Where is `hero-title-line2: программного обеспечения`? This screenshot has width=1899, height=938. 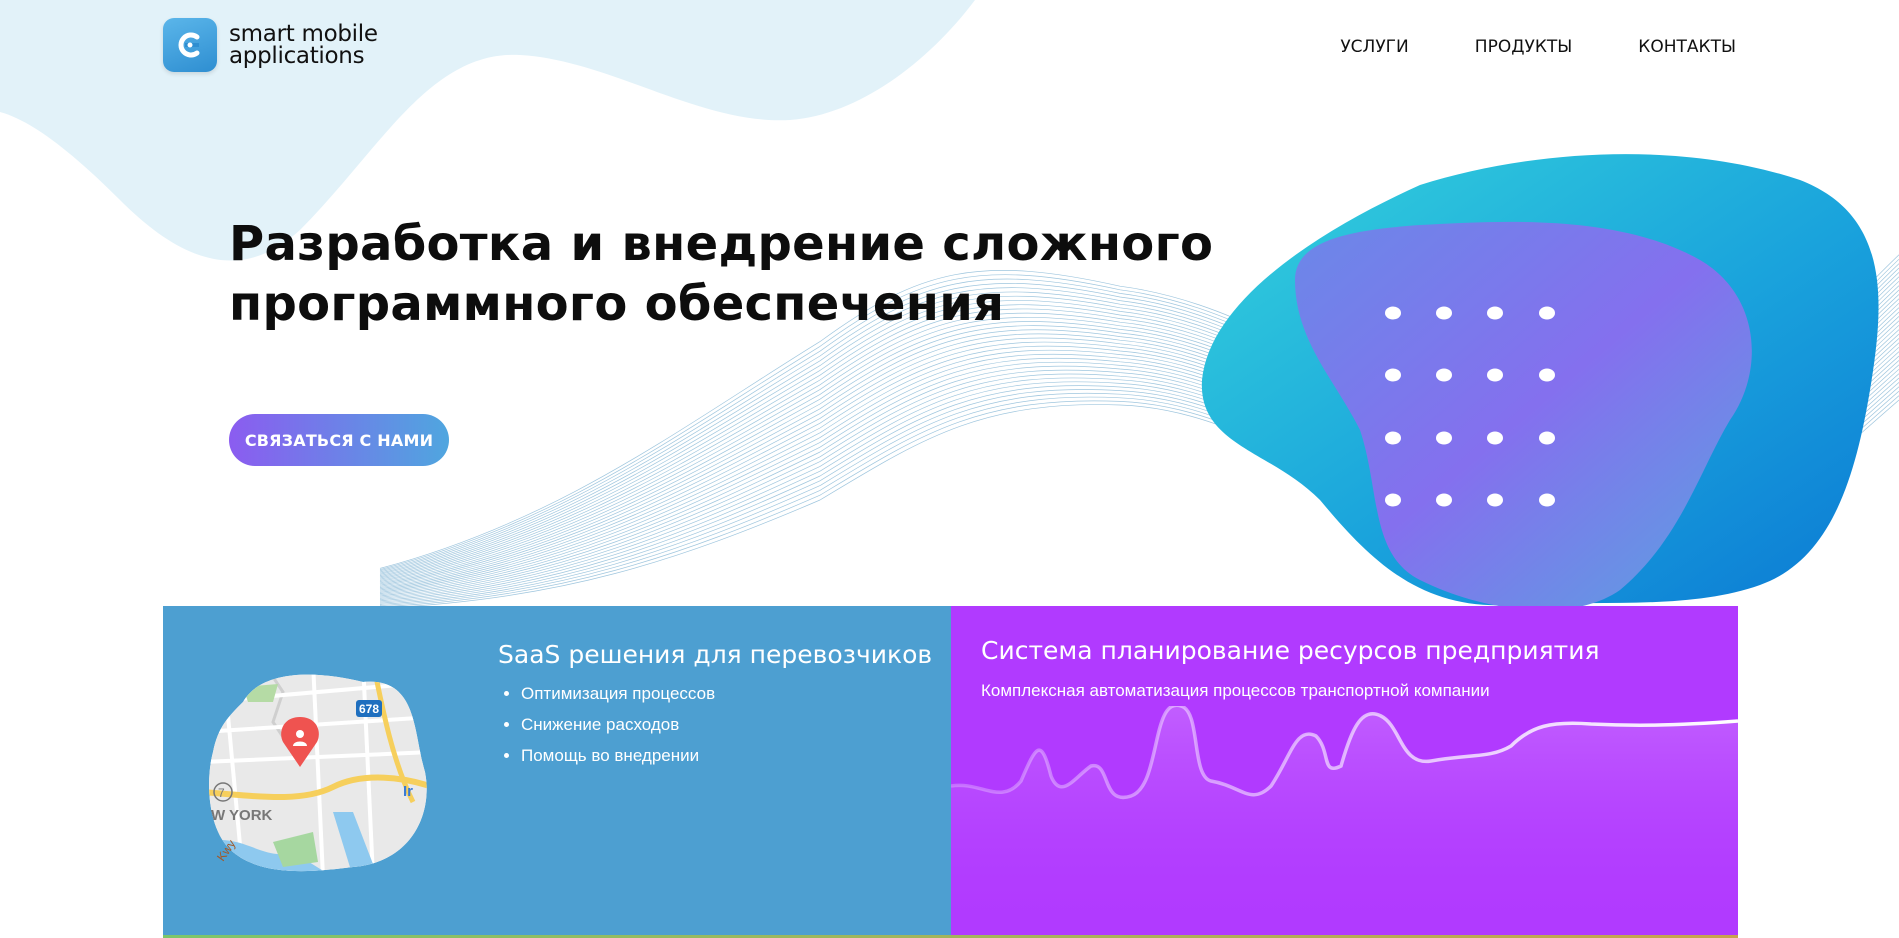
hero-title-line2: программного обеспечения is located at coordinates (617, 304).